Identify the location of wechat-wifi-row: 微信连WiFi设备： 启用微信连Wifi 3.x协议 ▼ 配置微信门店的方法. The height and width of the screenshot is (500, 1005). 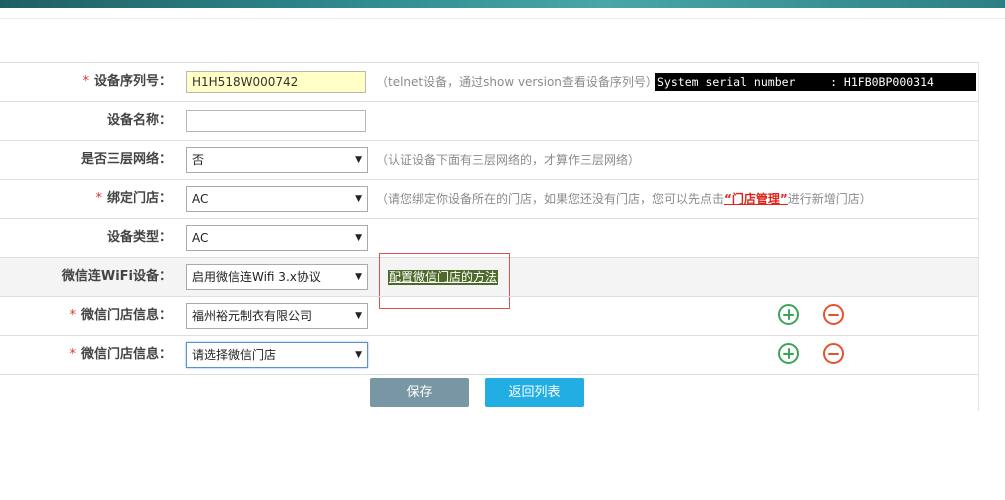
(489, 281).